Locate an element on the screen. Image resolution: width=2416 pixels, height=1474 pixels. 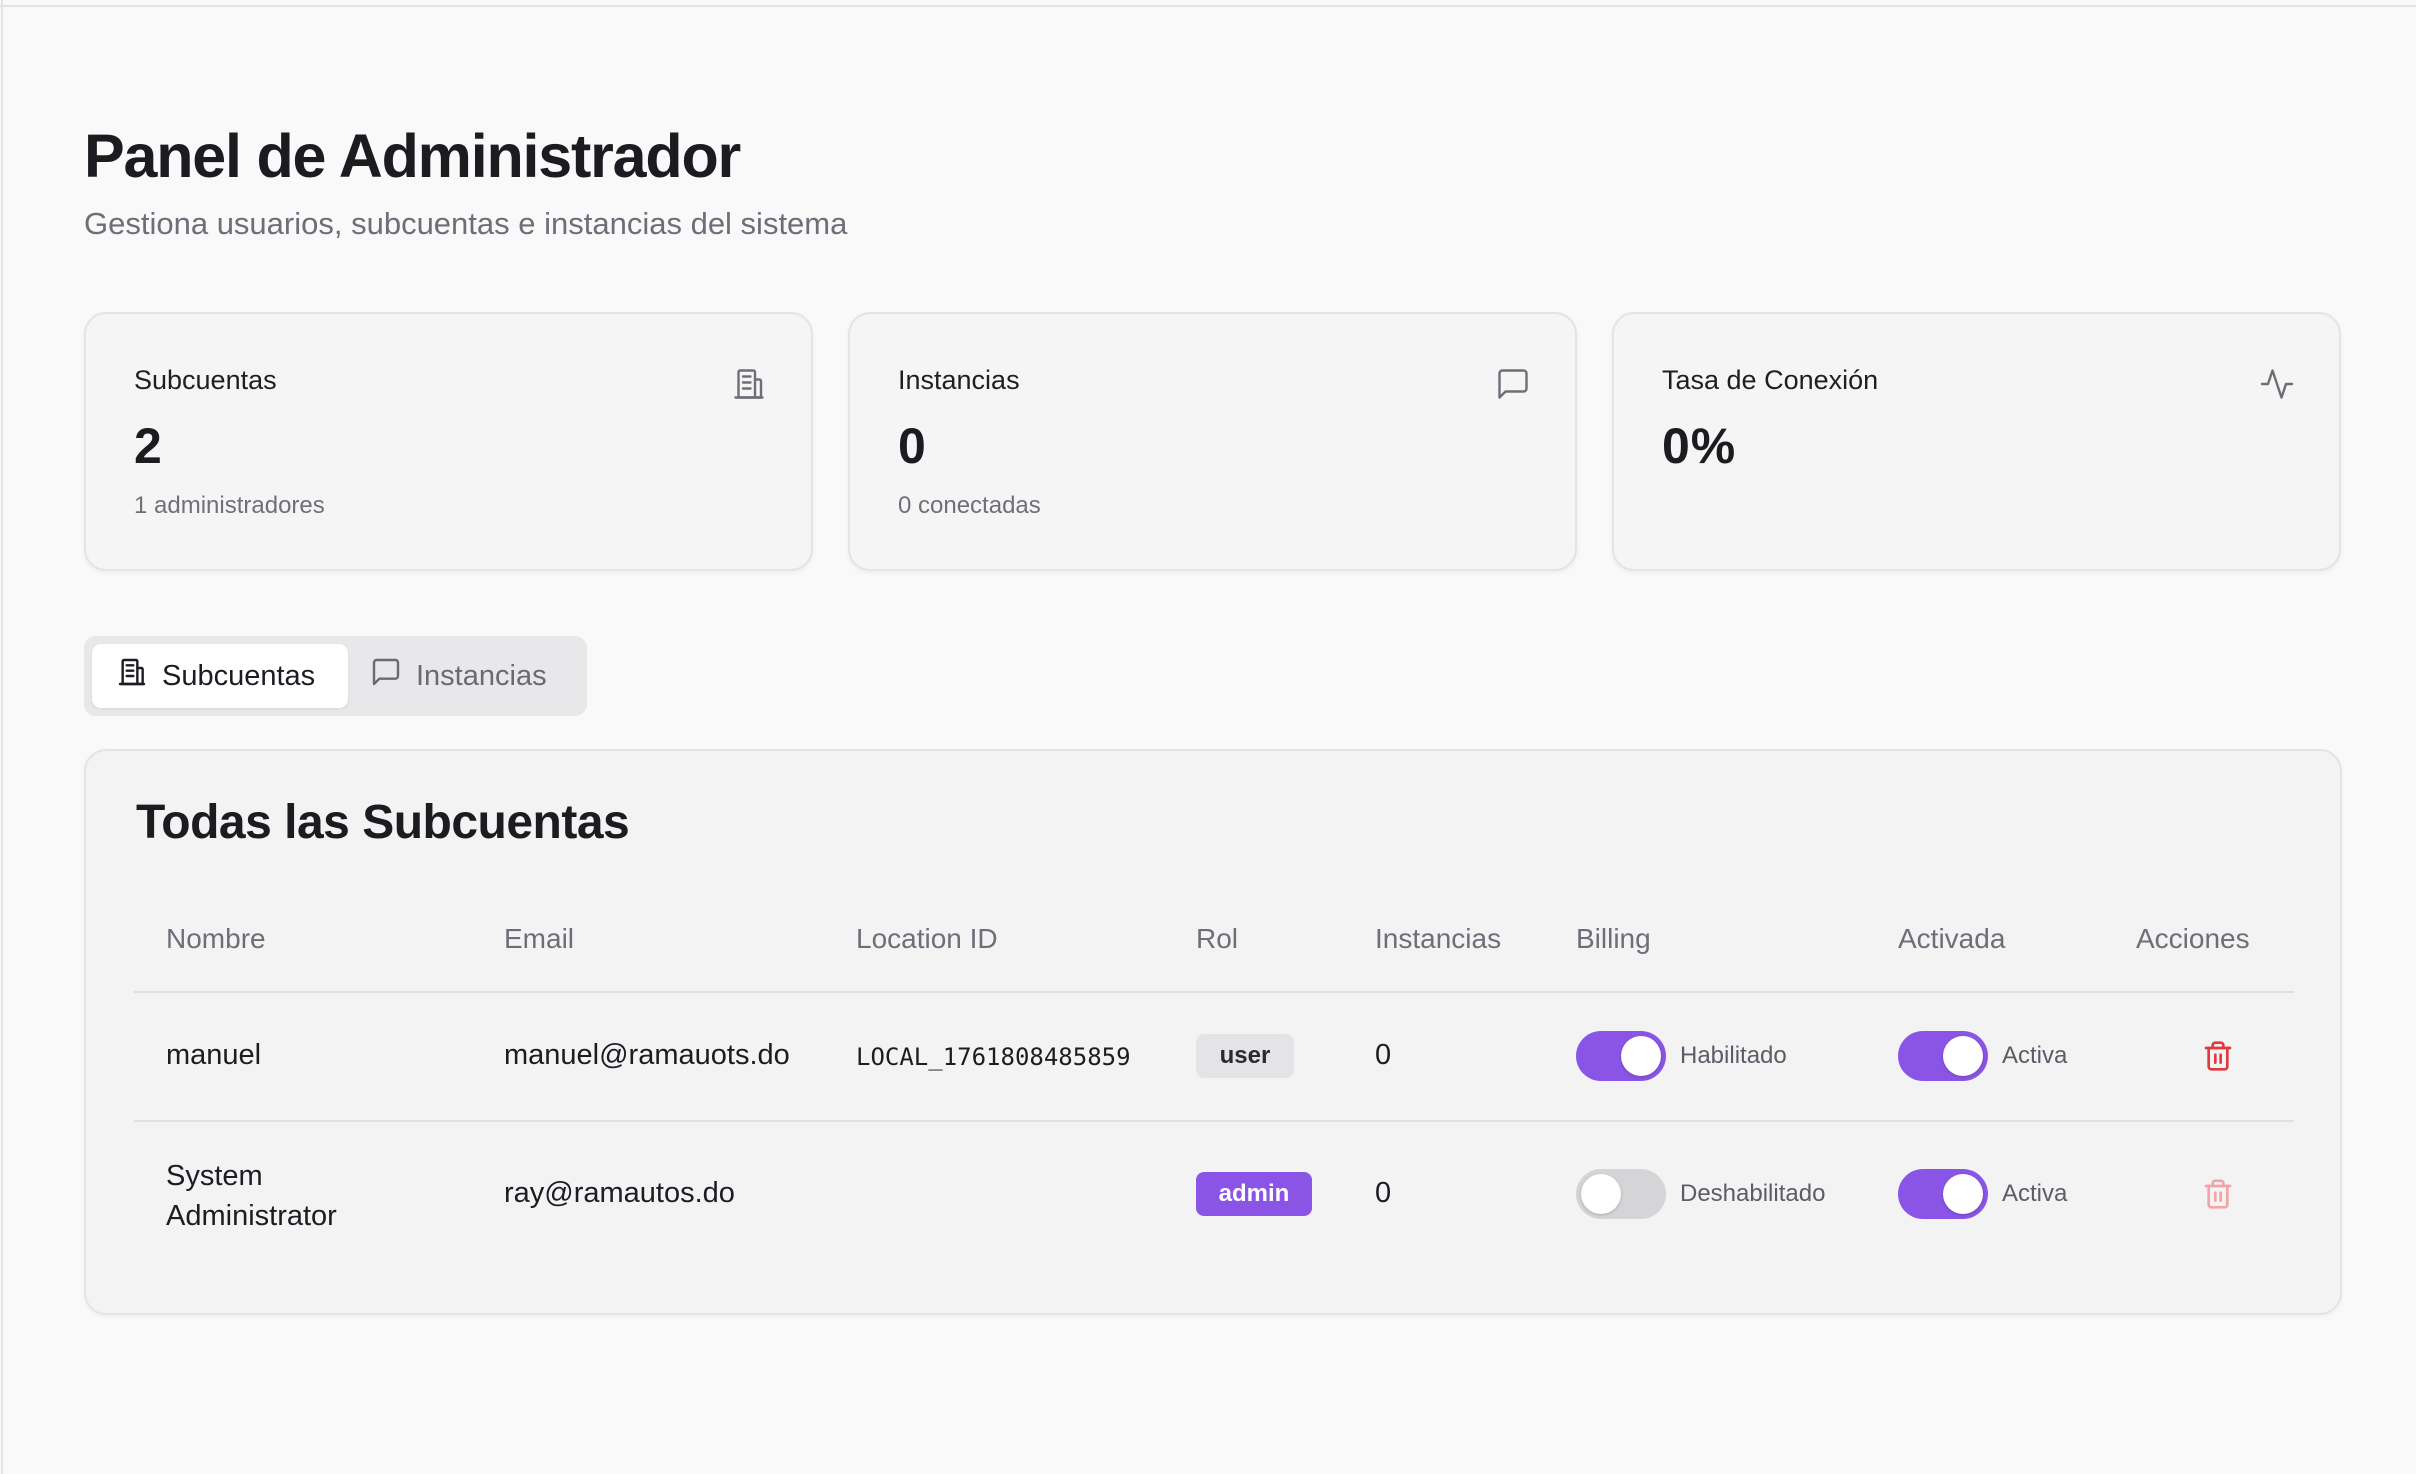
column-header-nombre: Nombre is located at coordinates (216, 938).